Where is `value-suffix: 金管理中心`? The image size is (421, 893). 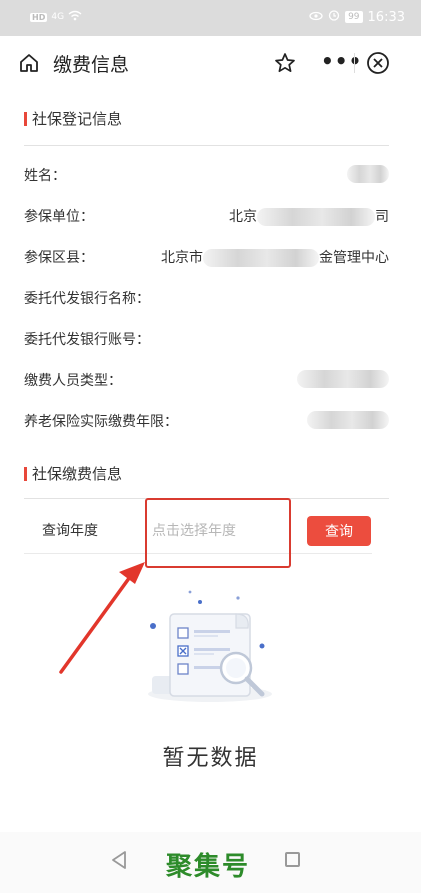 value-suffix: 金管理中心 is located at coordinates (354, 258).